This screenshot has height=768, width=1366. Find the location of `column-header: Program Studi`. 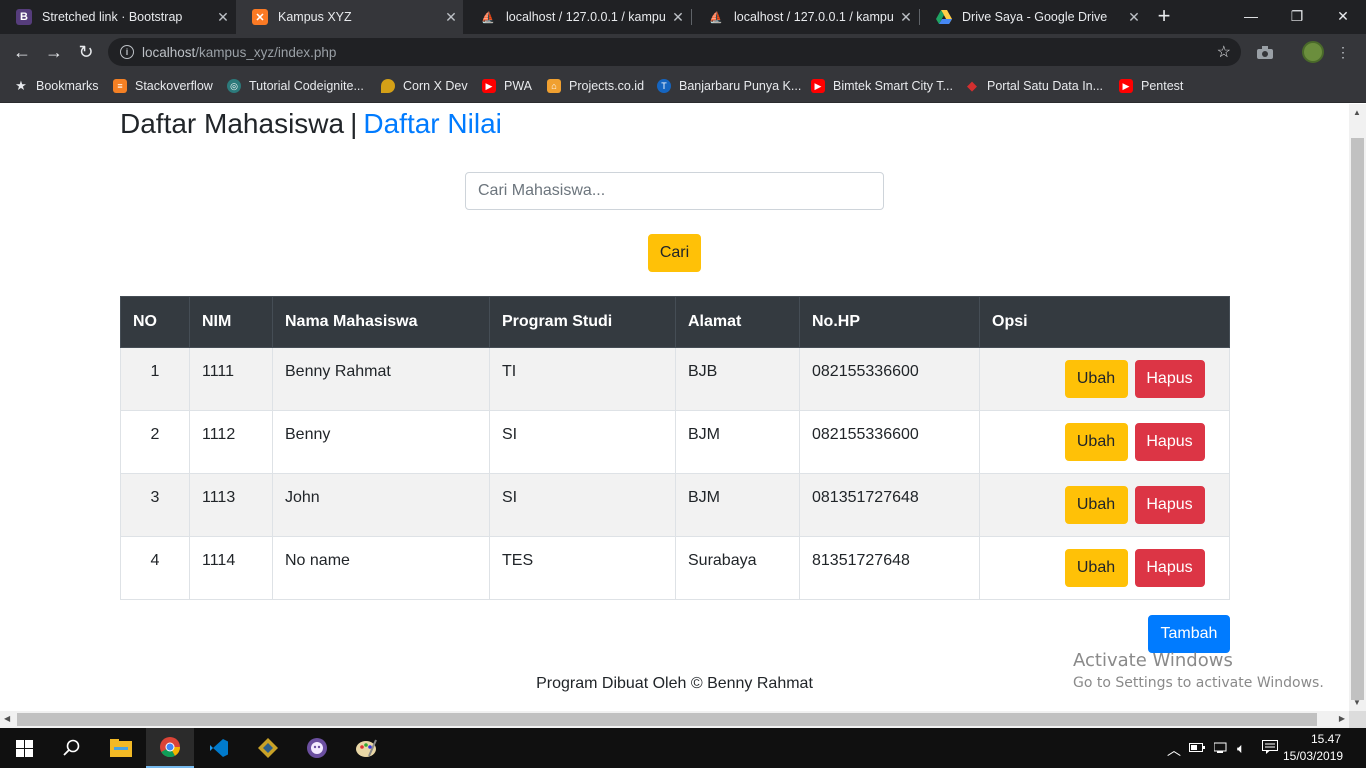

column-header: Program Studi is located at coordinates (582, 322).